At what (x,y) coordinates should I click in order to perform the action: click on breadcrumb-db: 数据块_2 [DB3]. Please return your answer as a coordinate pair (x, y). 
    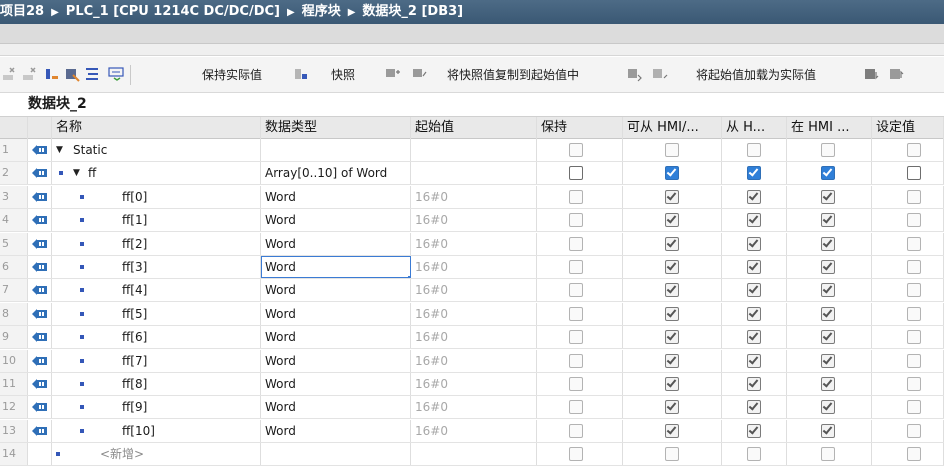
    Looking at the image, I should click on (412, 11).